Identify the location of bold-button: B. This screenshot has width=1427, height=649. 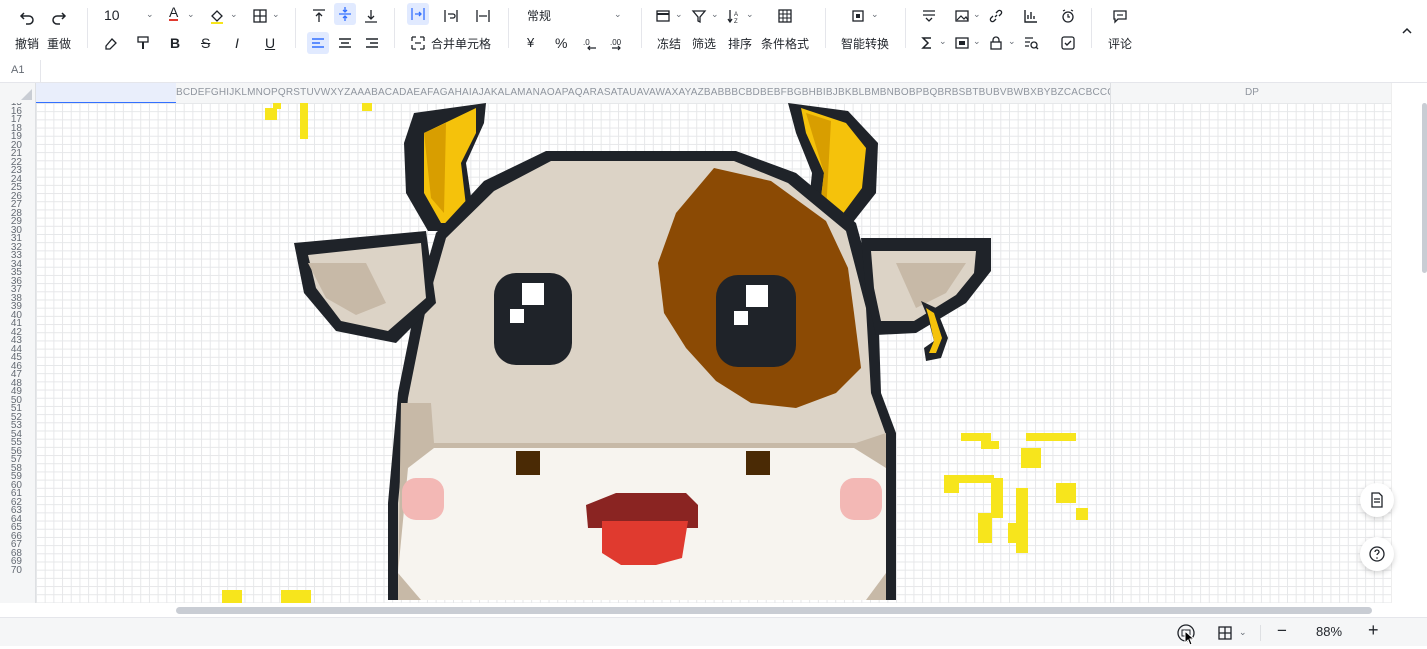
(175, 43).